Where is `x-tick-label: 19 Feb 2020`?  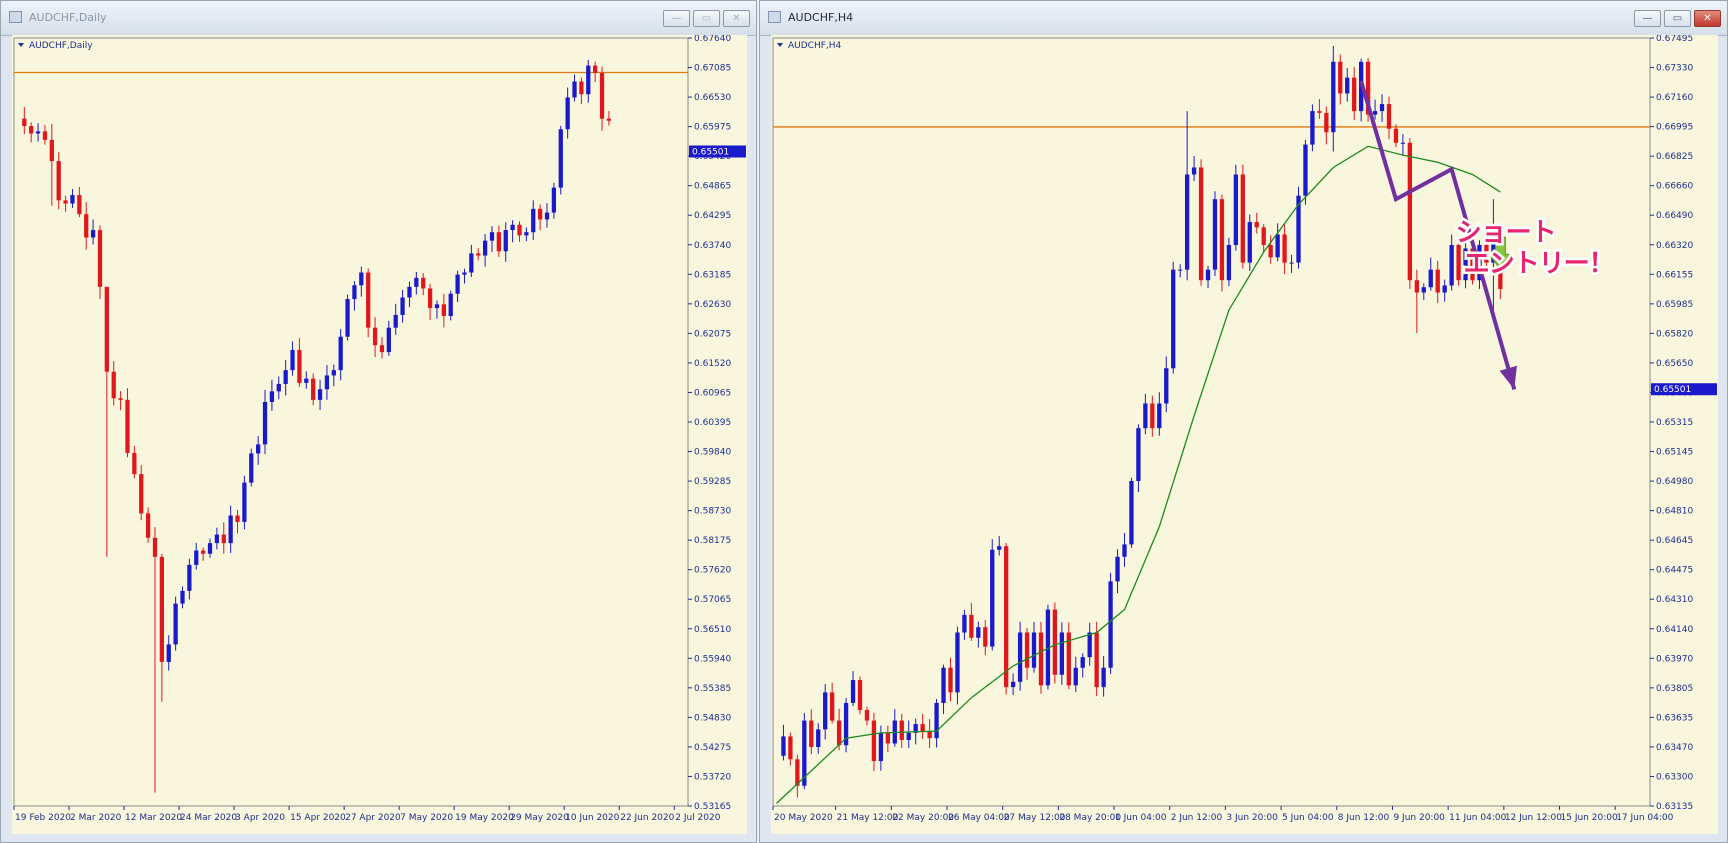
x-tick-label: 19 Feb 2020 is located at coordinates (43, 818).